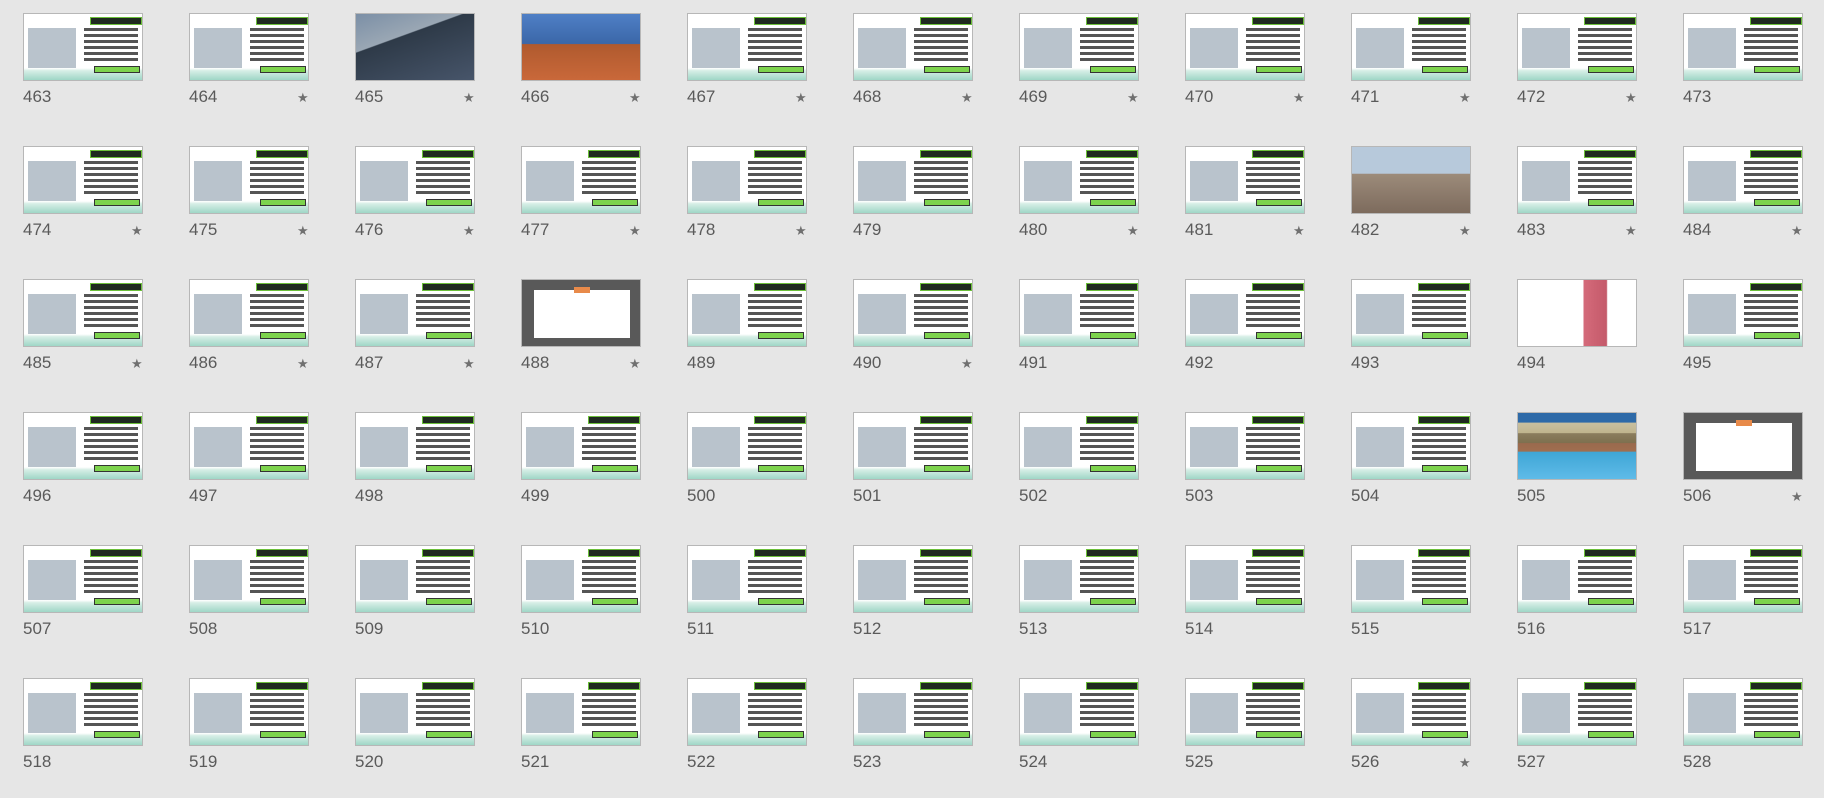 The width and height of the screenshot is (1824, 798). I want to click on slide-thumbnail-item: 518, so click(83, 738).